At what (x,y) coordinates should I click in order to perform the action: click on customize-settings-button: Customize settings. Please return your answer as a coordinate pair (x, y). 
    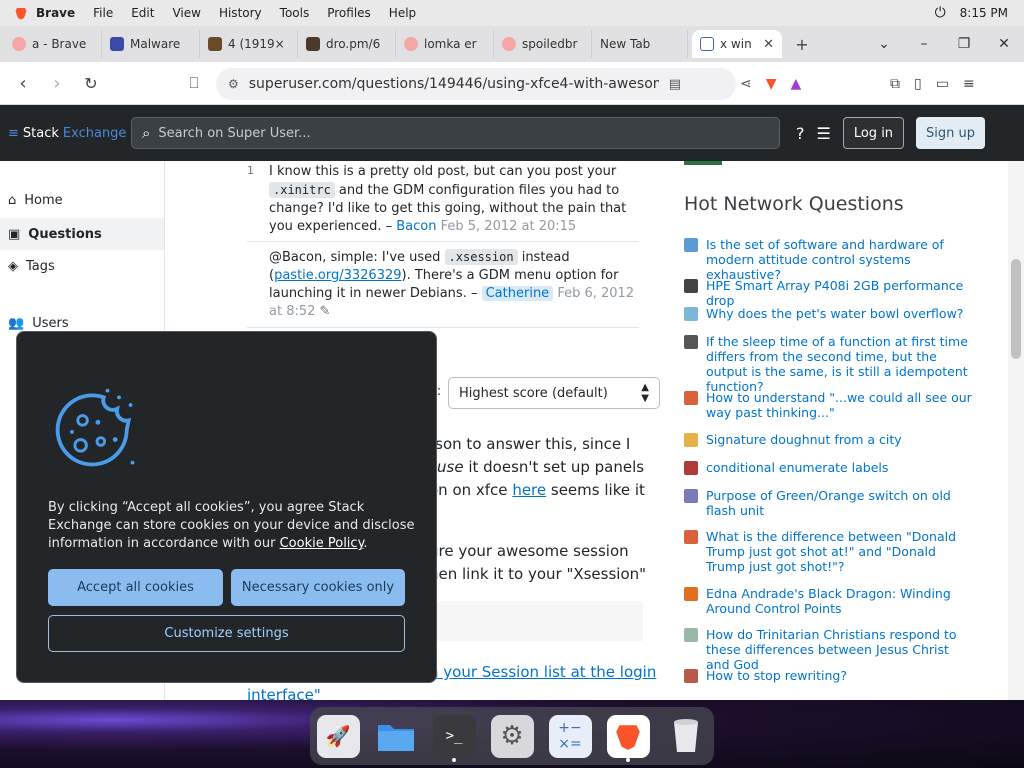
    Looking at the image, I should click on (226, 633).